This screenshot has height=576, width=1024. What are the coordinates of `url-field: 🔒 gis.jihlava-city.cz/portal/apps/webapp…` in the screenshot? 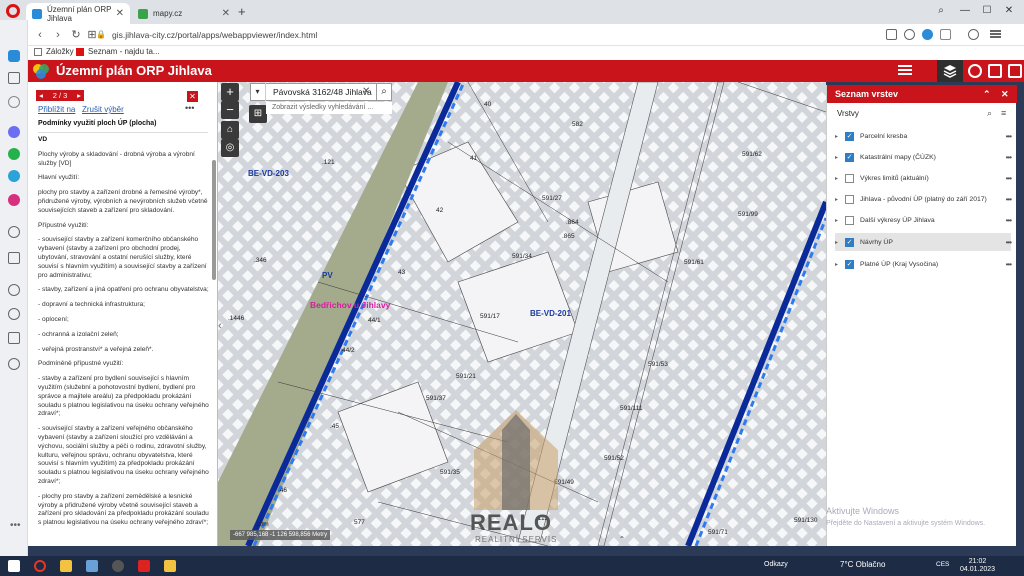 It's located at (331, 35).